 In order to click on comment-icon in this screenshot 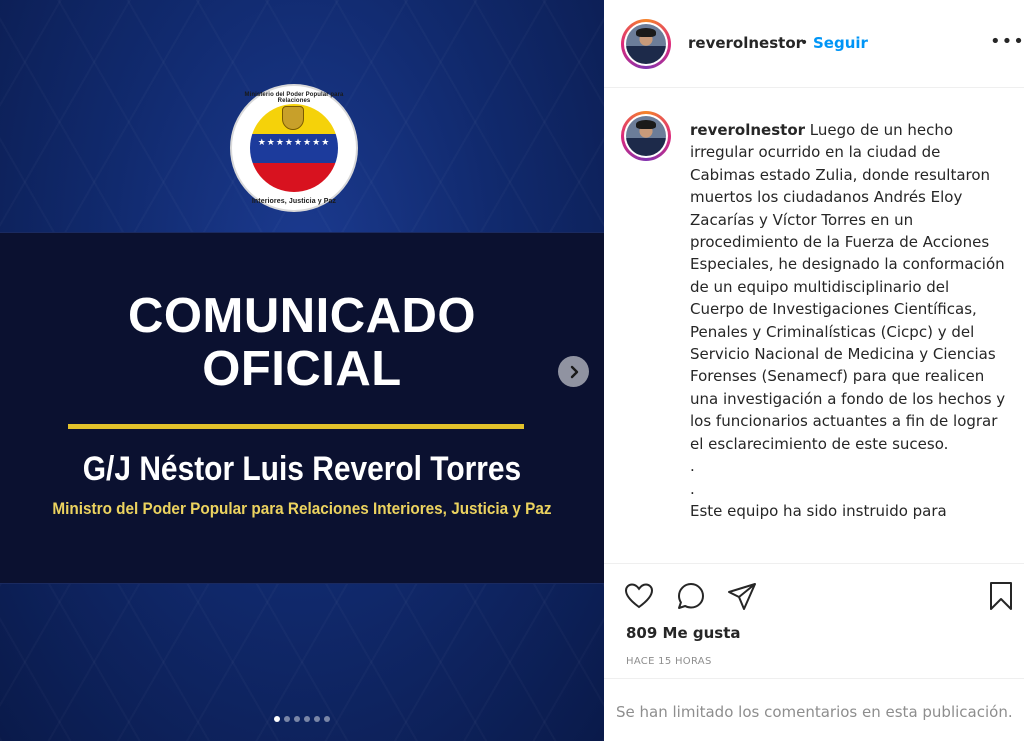, I will do `click(691, 596)`.